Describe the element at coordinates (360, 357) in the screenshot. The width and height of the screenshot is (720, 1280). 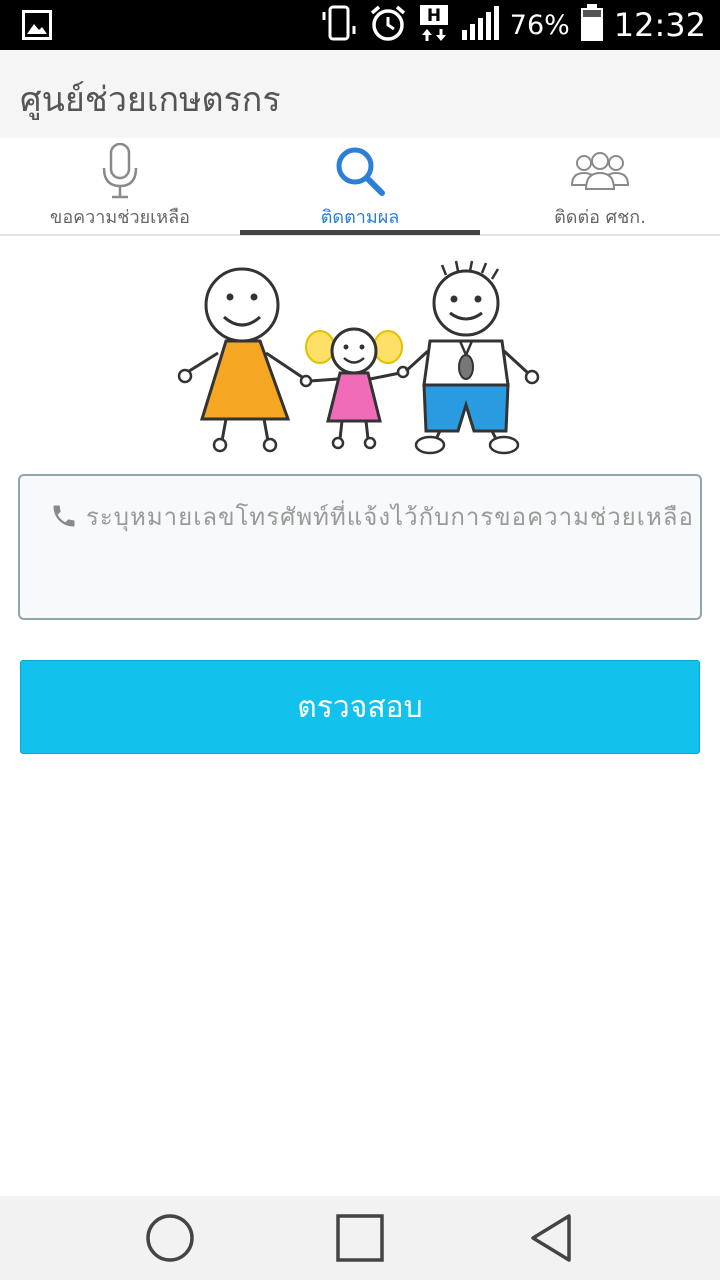
I see `family-drawing-icon` at that location.